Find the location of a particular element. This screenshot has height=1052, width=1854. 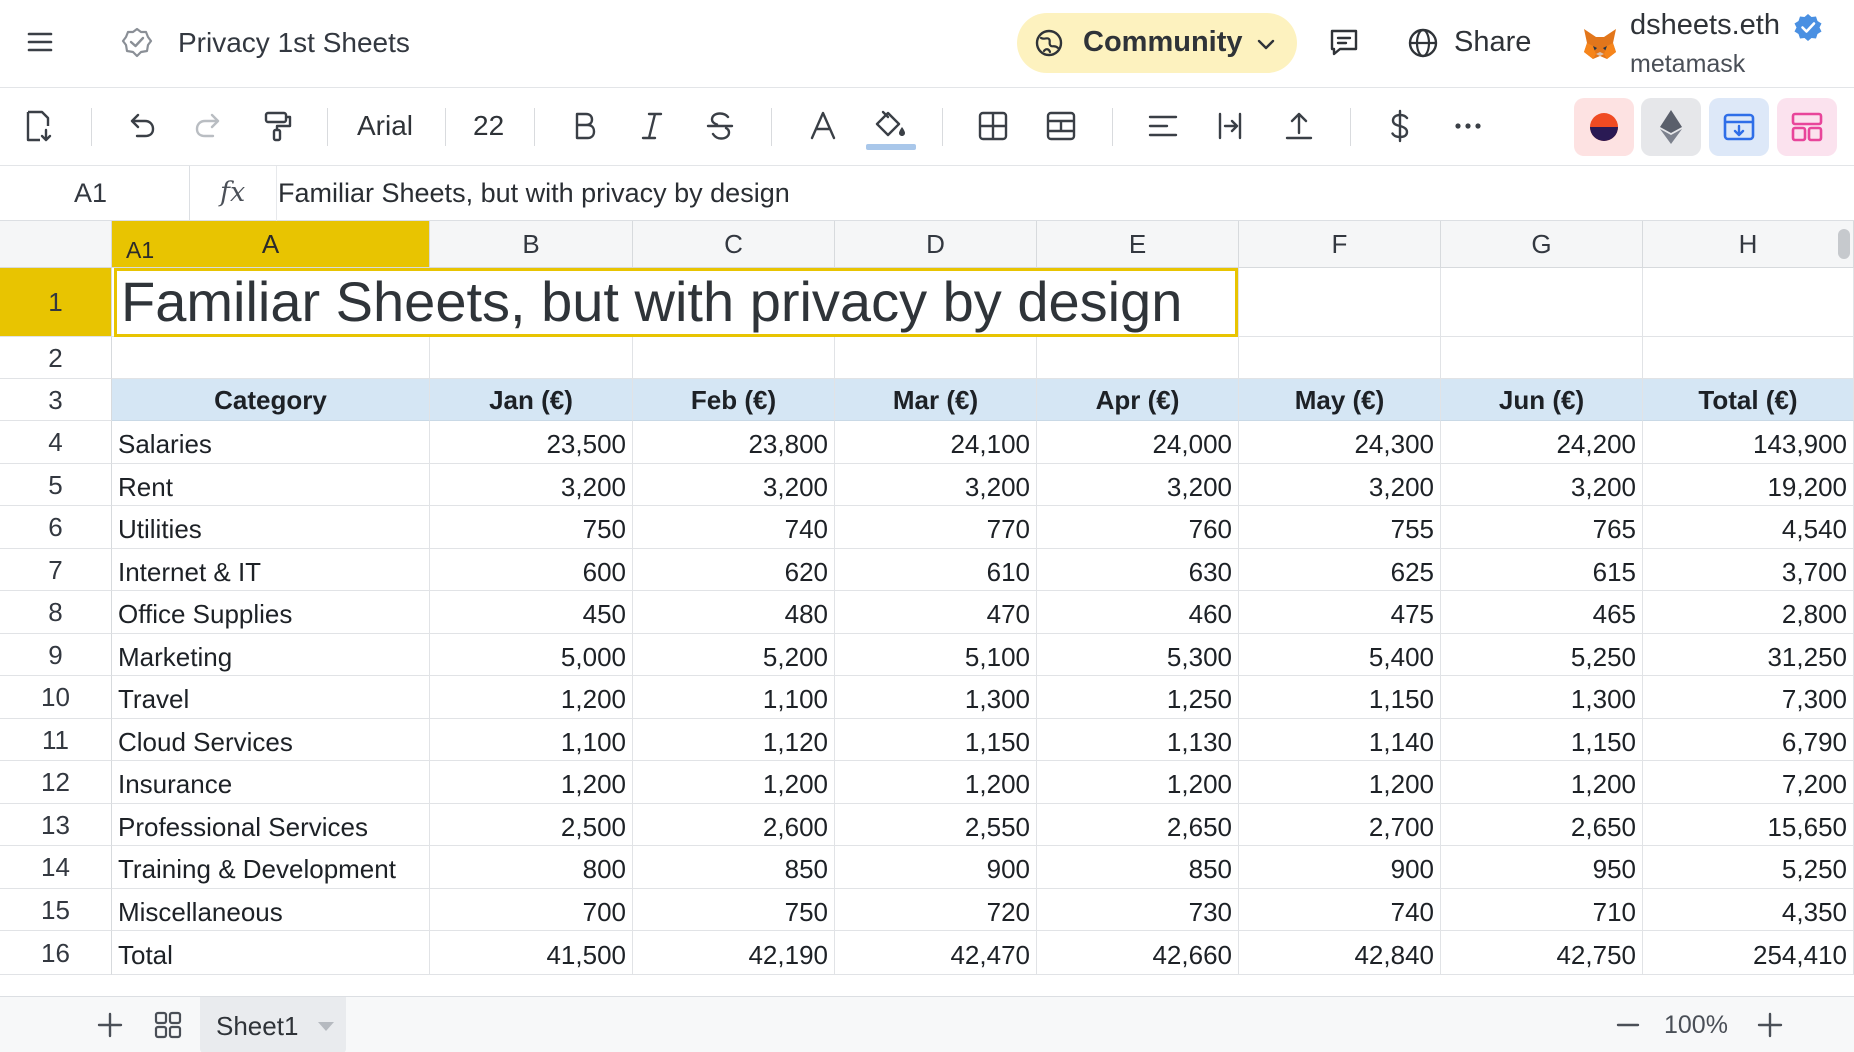

value-cell: 630 is located at coordinates (1138, 570).